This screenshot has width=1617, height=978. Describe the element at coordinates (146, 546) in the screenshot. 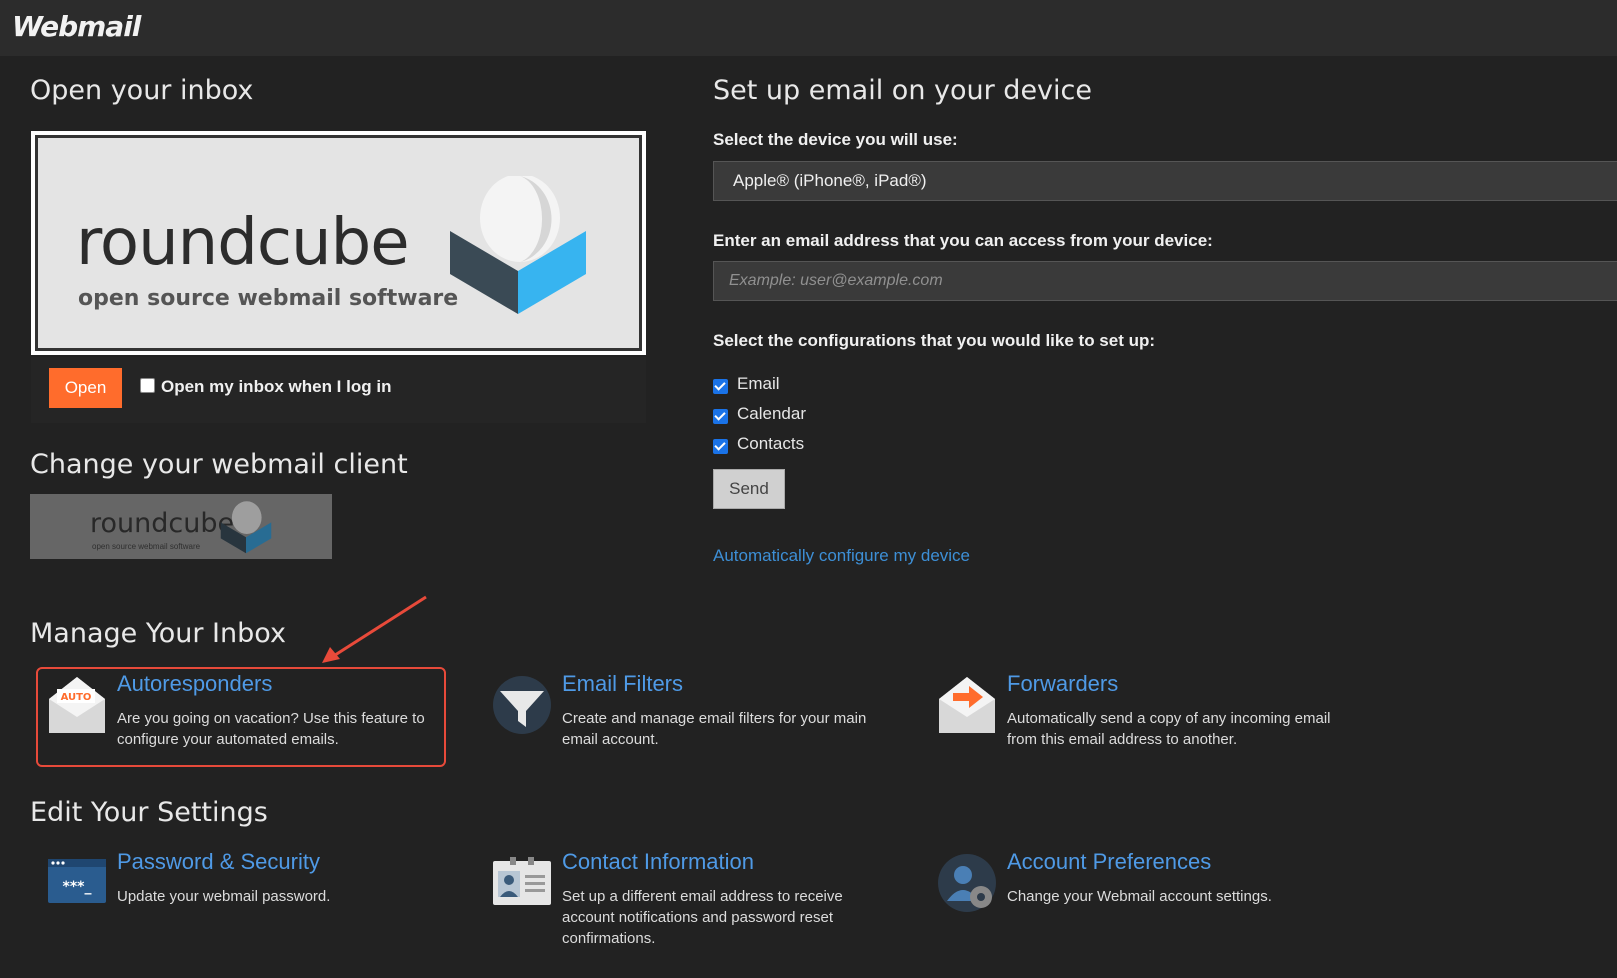

I see `client-thumb-tagline: open source webmail software` at that location.